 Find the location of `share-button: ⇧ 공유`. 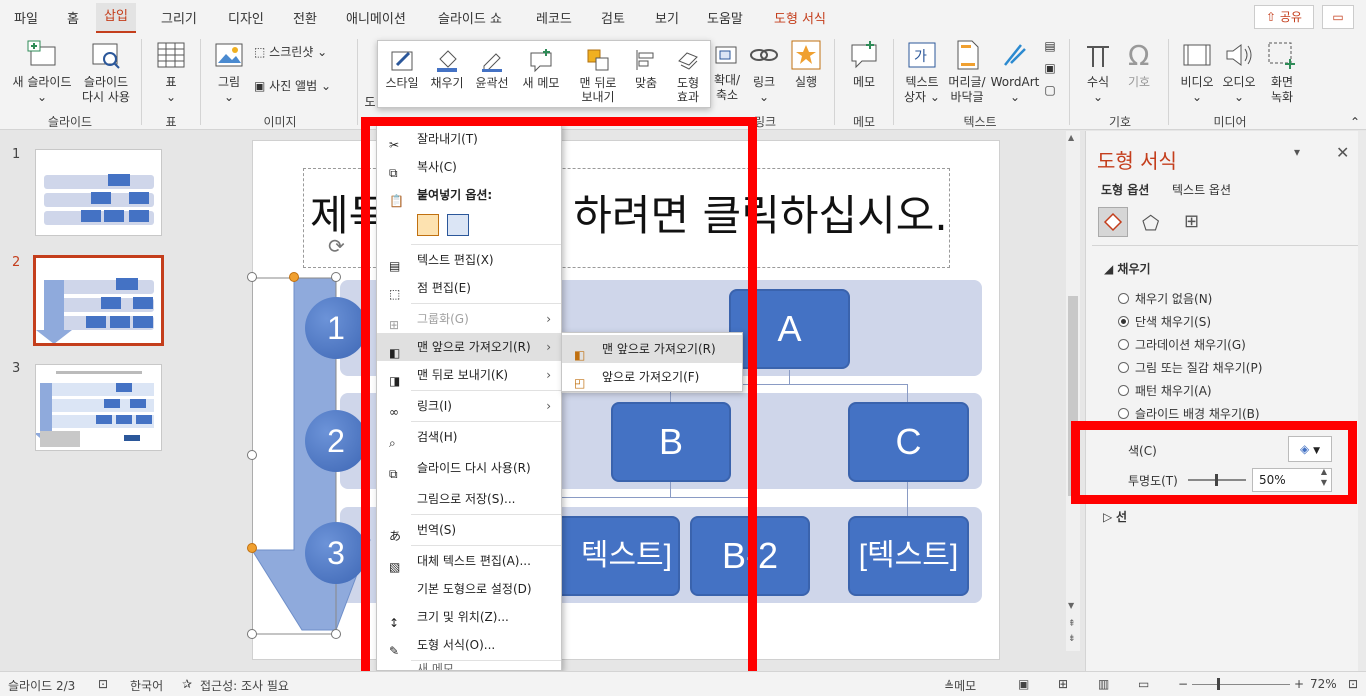

share-button: ⇧ 공유 is located at coordinates (1284, 17).